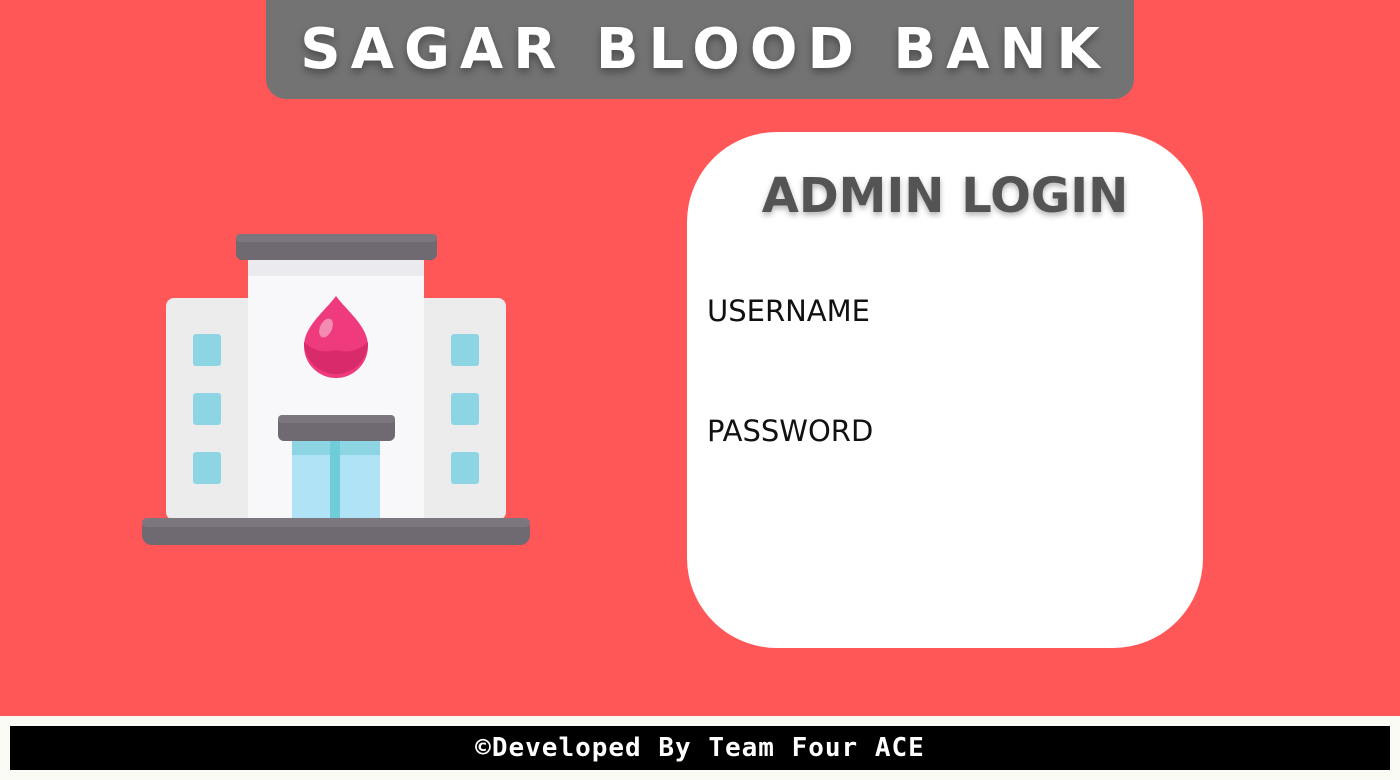 The width and height of the screenshot is (1400, 780). I want to click on footer-bar: ©Developed By Team Four ACE, so click(700, 748).